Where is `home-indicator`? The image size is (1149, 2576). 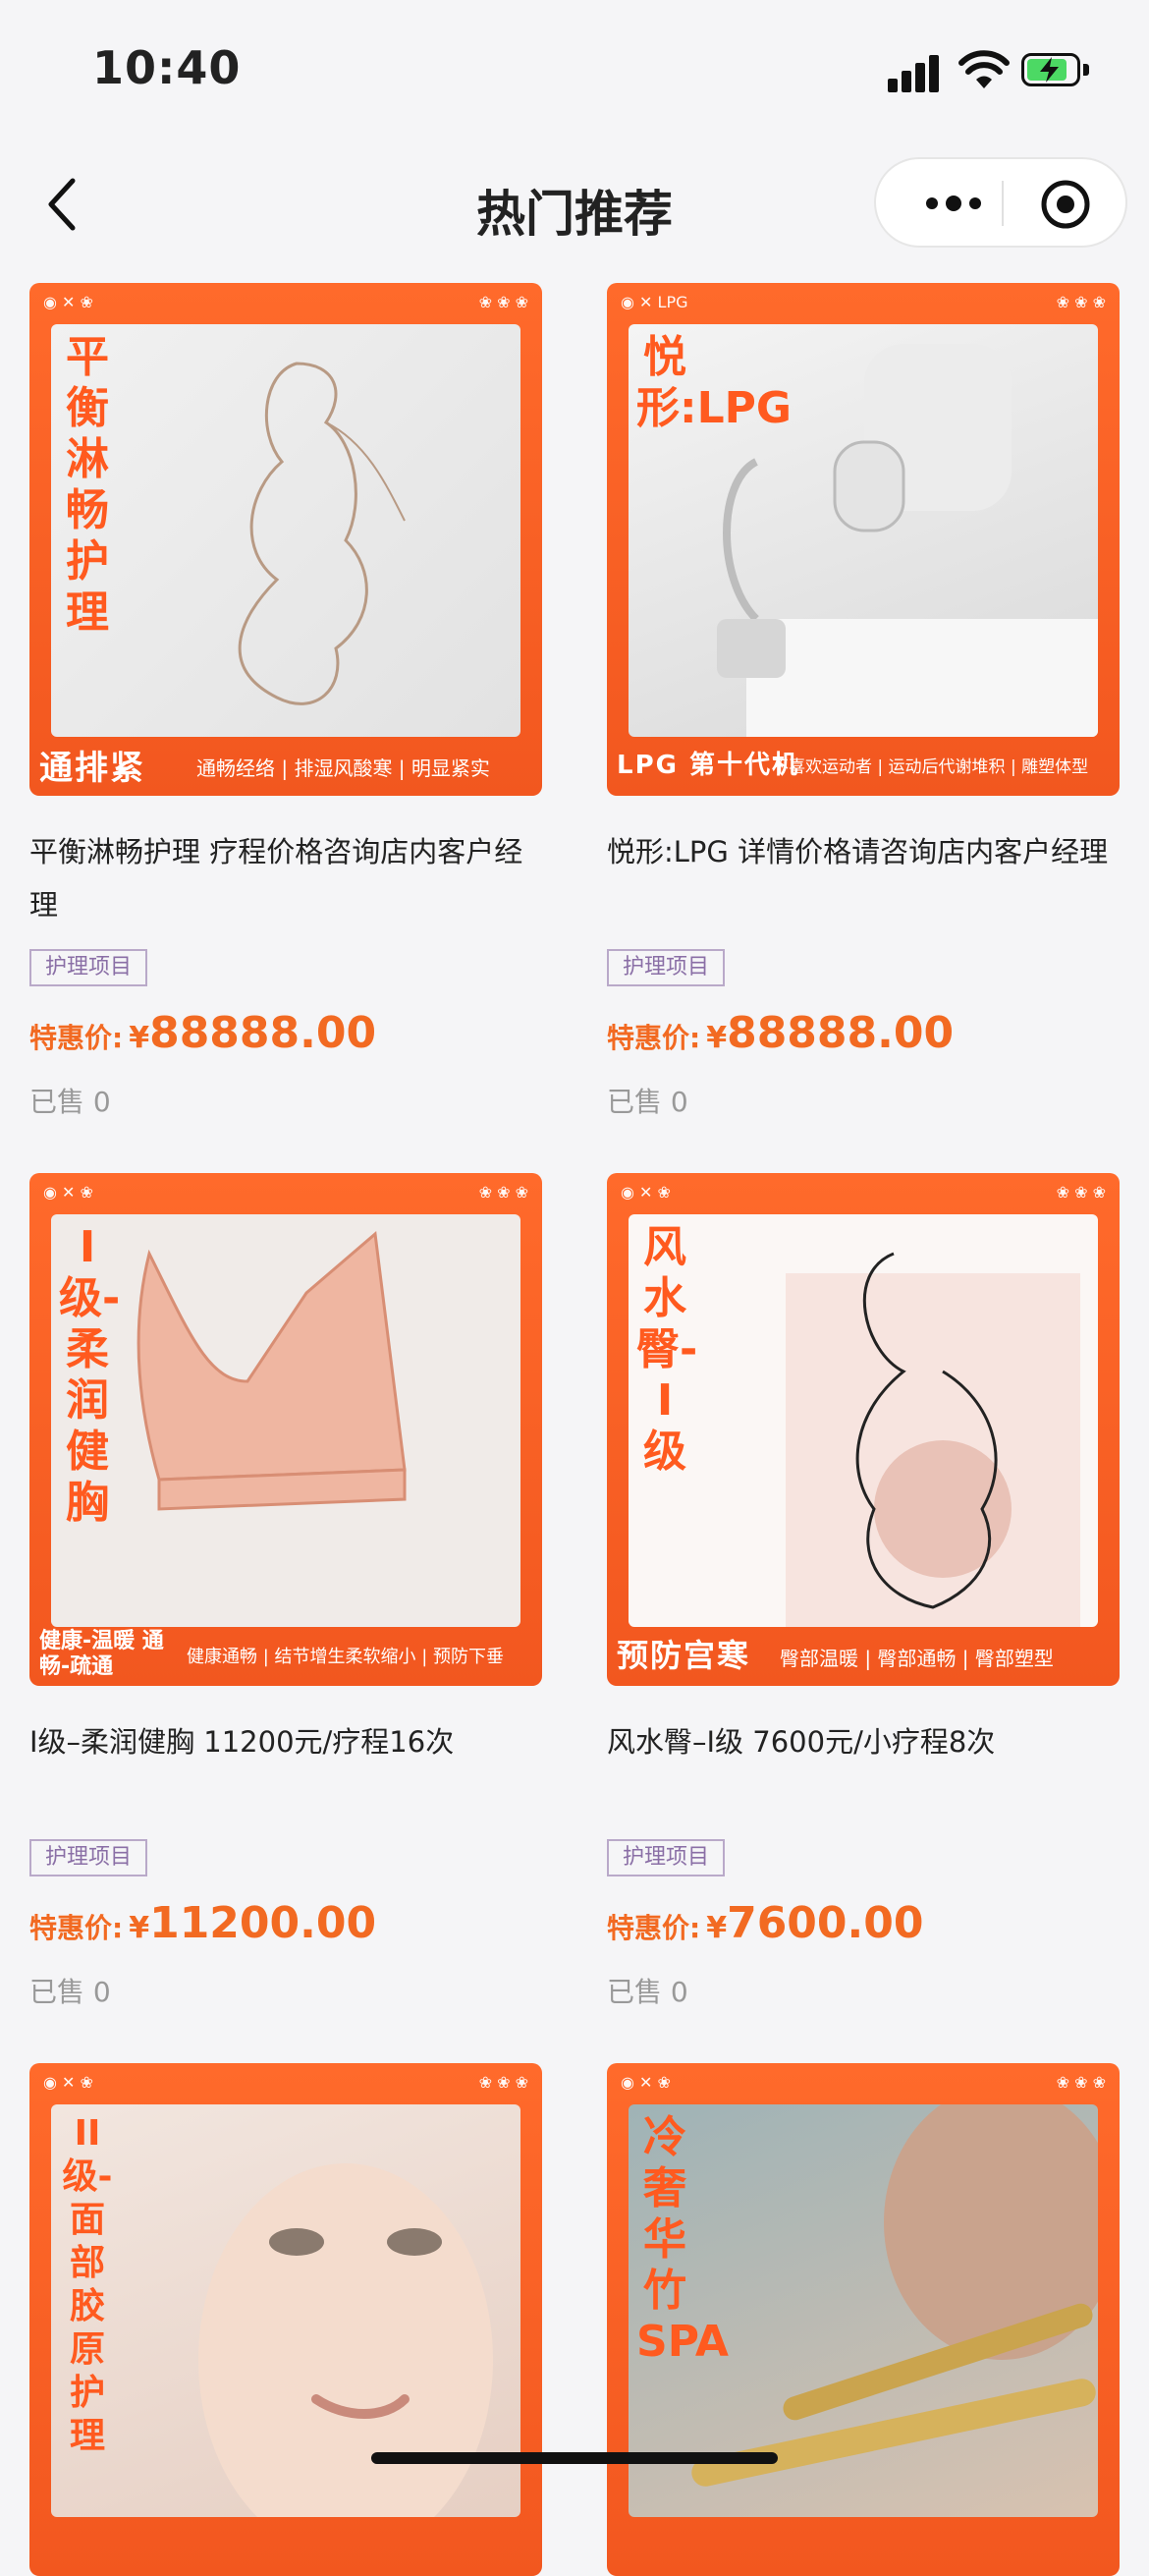 home-indicator is located at coordinates (574, 2458).